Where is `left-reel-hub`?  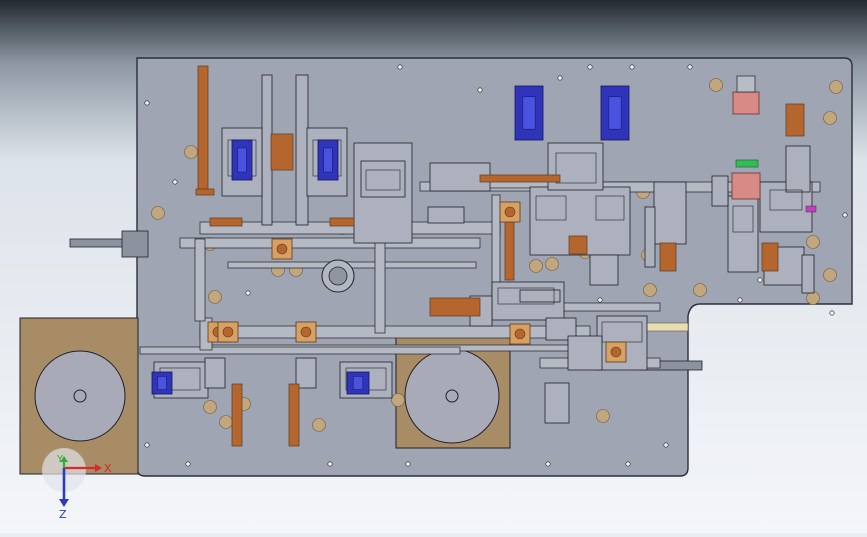
left-reel-hub is located at coordinates (80, 396).